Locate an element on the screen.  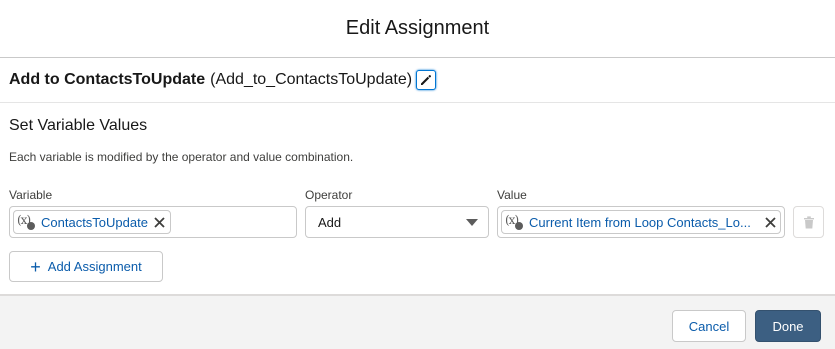
add-assignment-label: Add Assignment is located at coordinates (94, 266).